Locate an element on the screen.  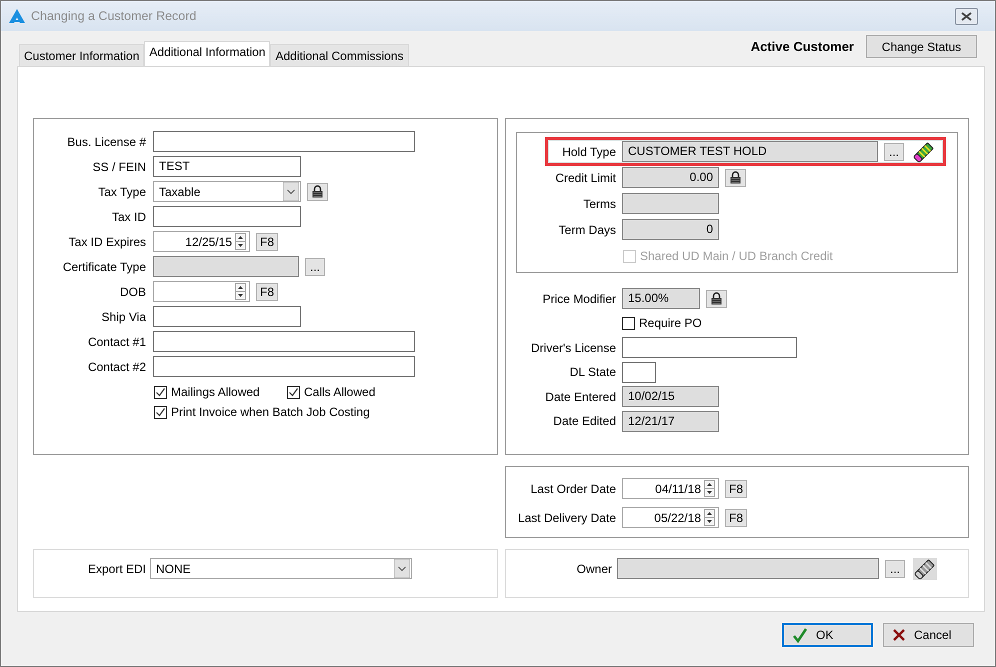
read-only-field: 0.00 is located at coordinates (670, 177).